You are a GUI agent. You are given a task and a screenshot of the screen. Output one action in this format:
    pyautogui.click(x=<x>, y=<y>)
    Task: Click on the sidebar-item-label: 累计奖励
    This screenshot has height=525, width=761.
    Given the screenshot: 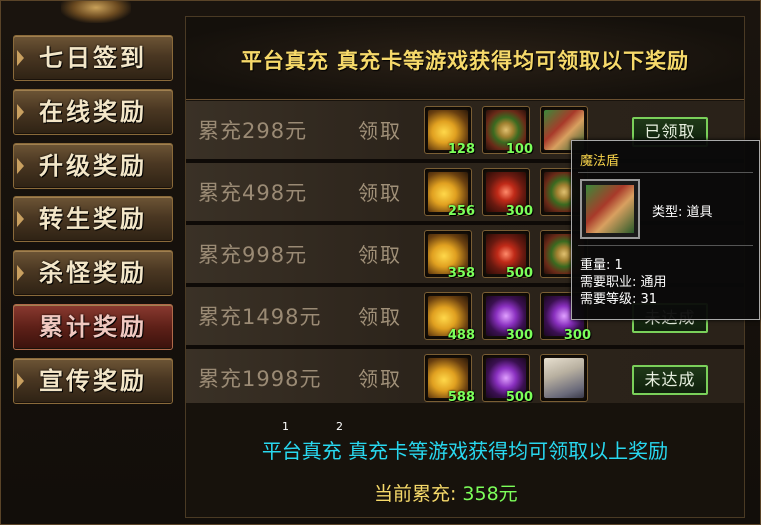 What is the action you would take?
    pyautogui.click(x=93, y=326)
    